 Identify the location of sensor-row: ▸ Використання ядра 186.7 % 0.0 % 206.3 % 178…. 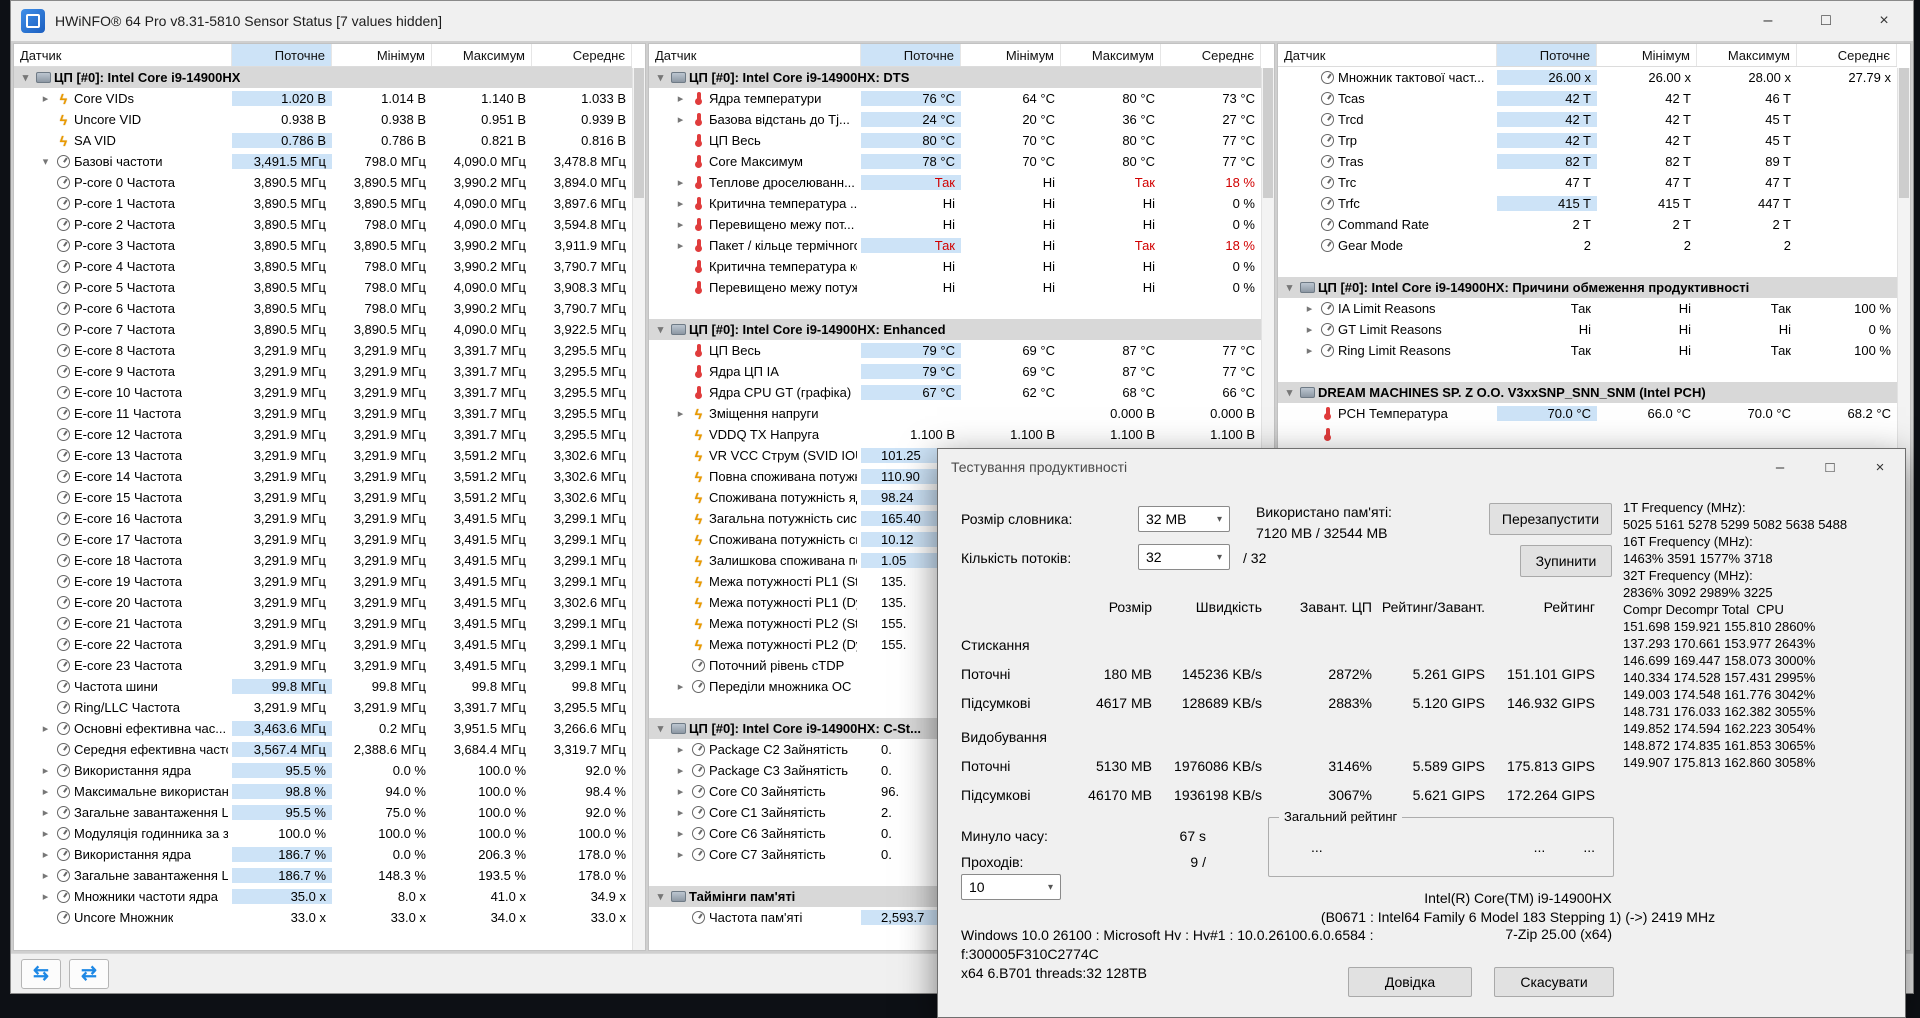
(323, 854).